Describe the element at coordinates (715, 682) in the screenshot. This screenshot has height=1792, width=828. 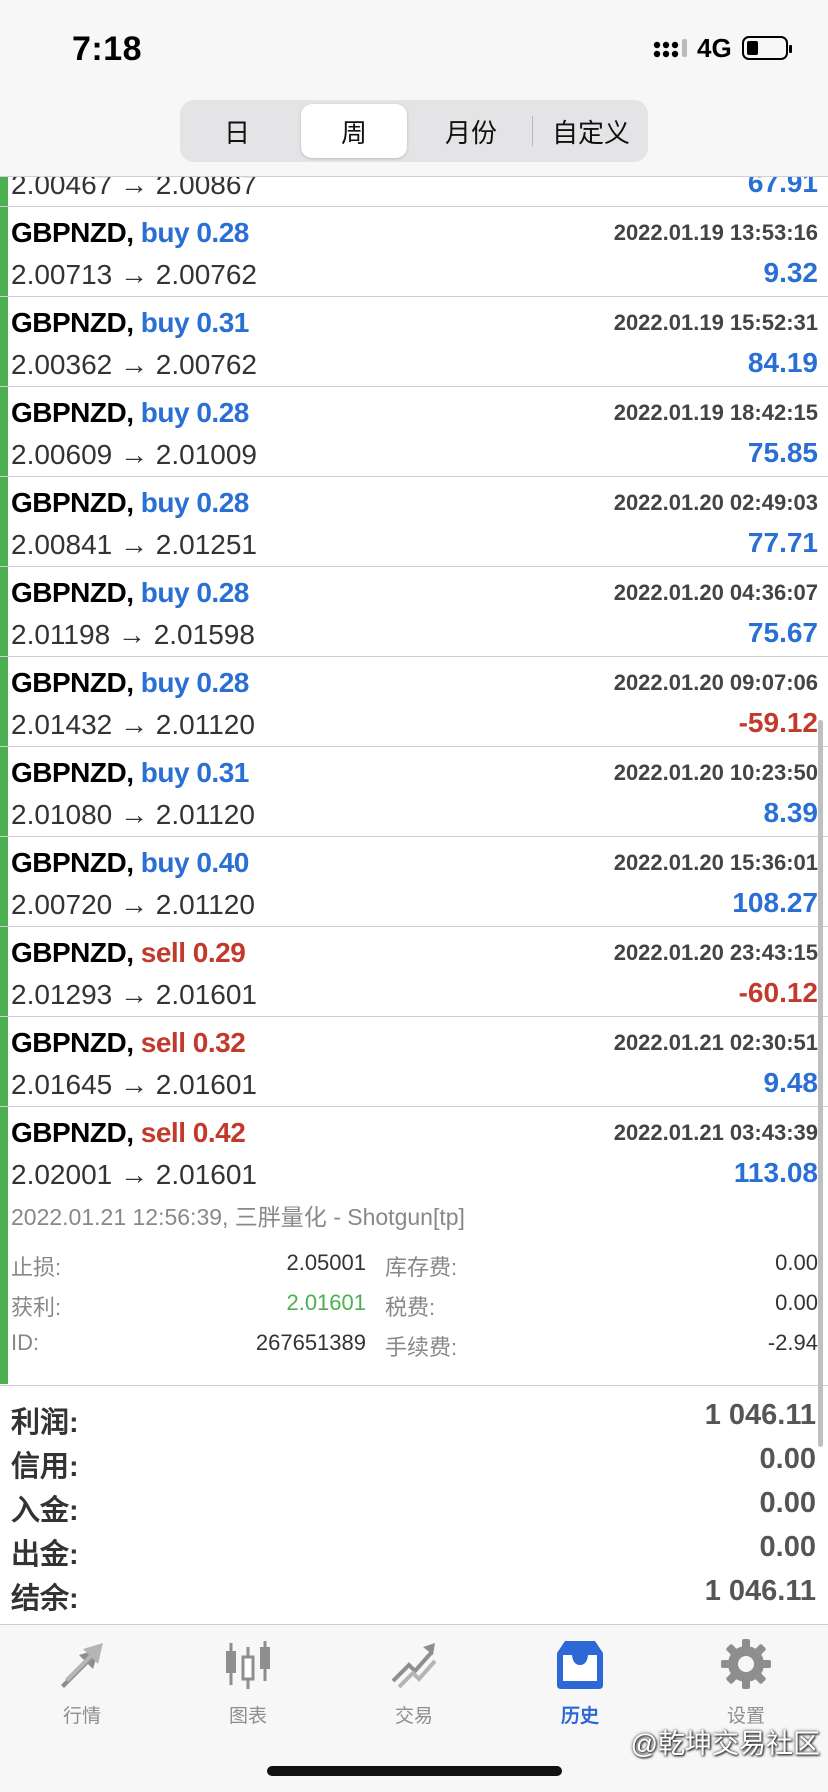
I see `trade-date: 2022.01.20 09:07:06` at that location.